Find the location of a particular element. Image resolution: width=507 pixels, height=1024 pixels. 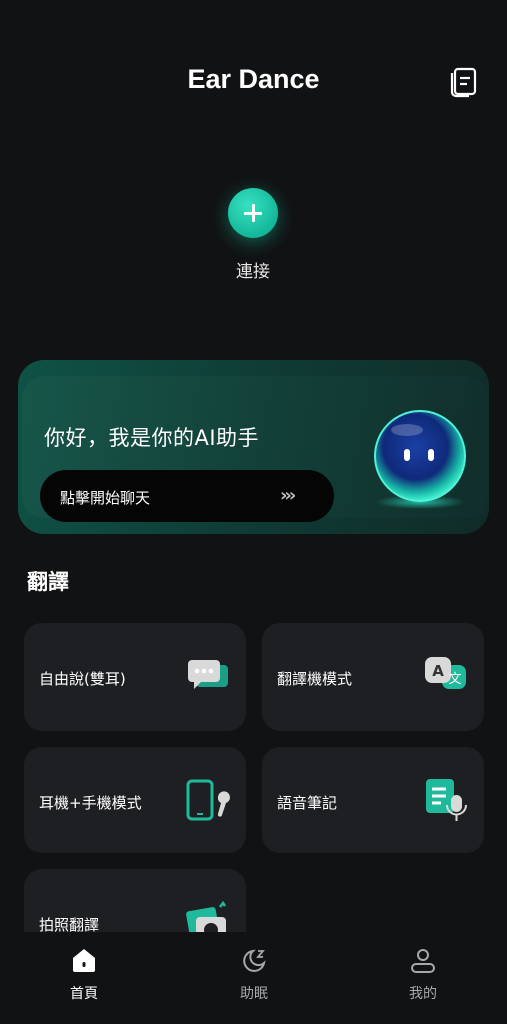

ai-orb-avatar is located at coordinates (420, 459).